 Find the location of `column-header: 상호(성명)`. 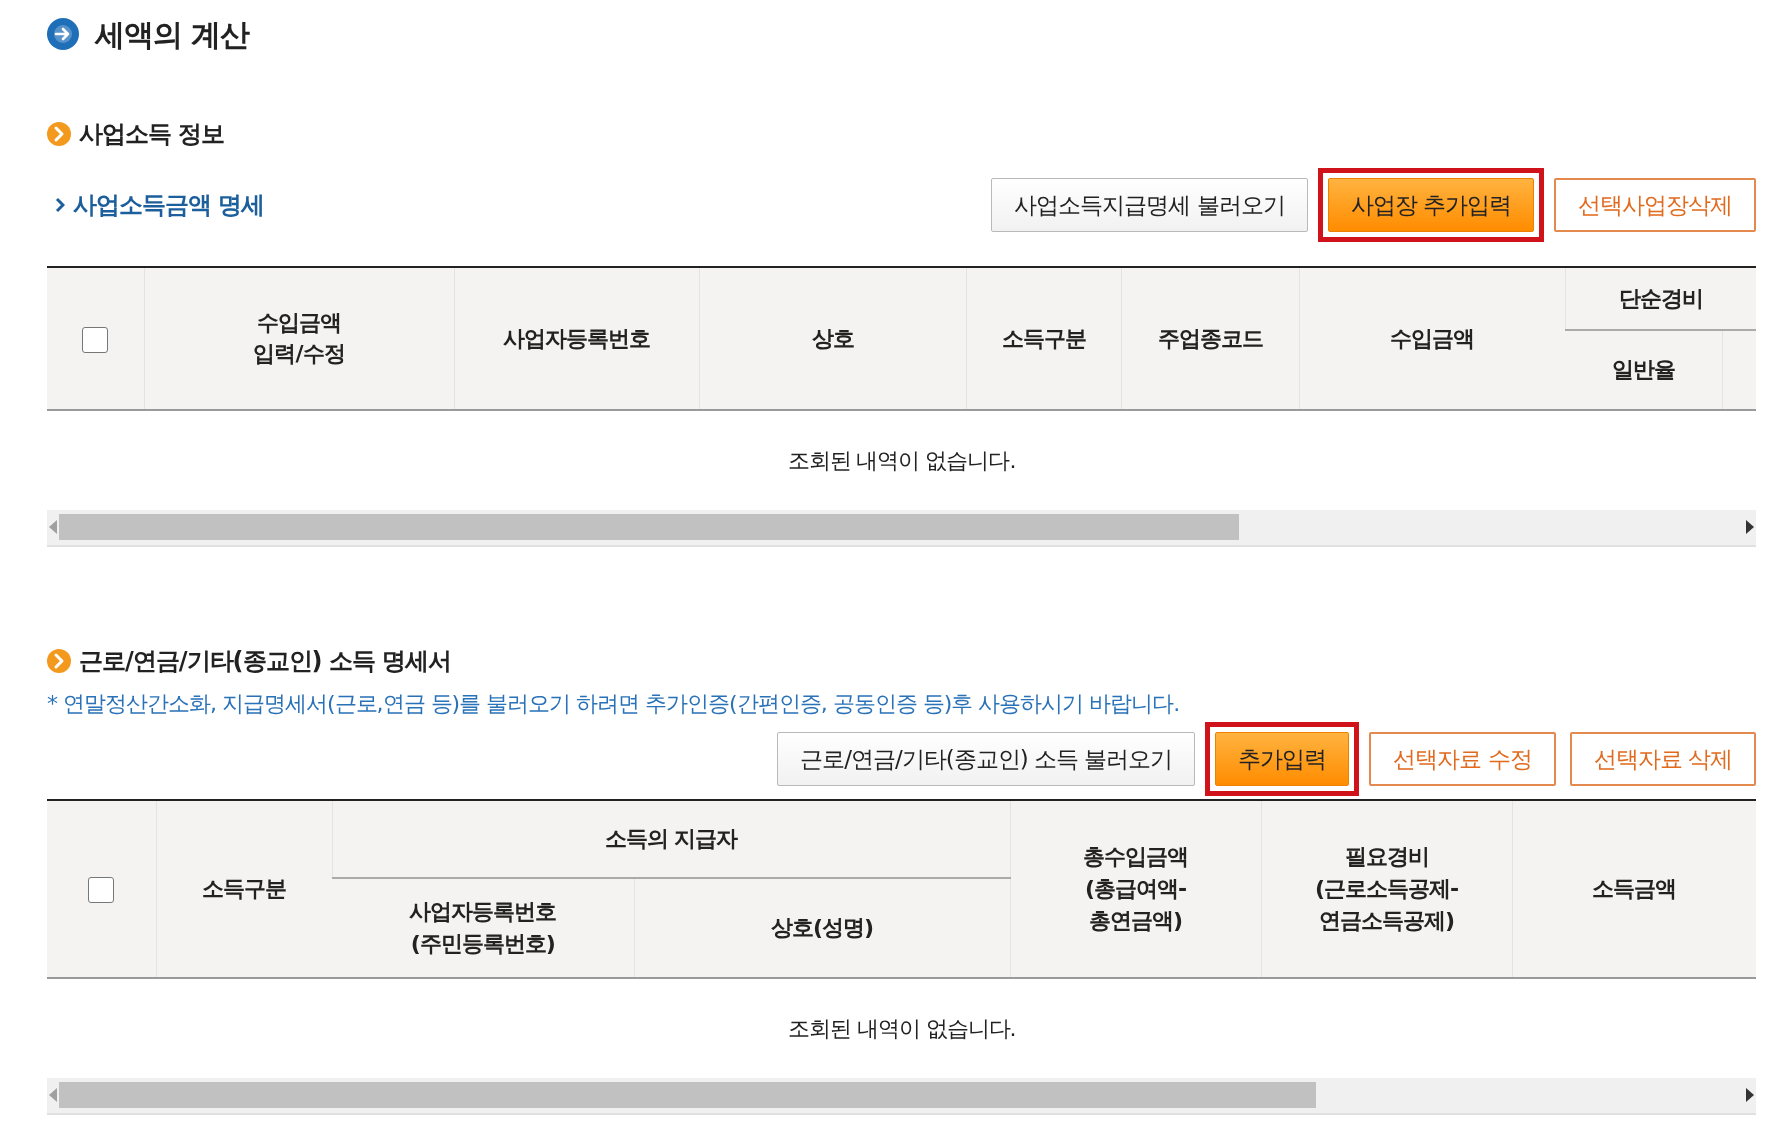

column-header: 상호(성명) is located at coordinates (822, 928).